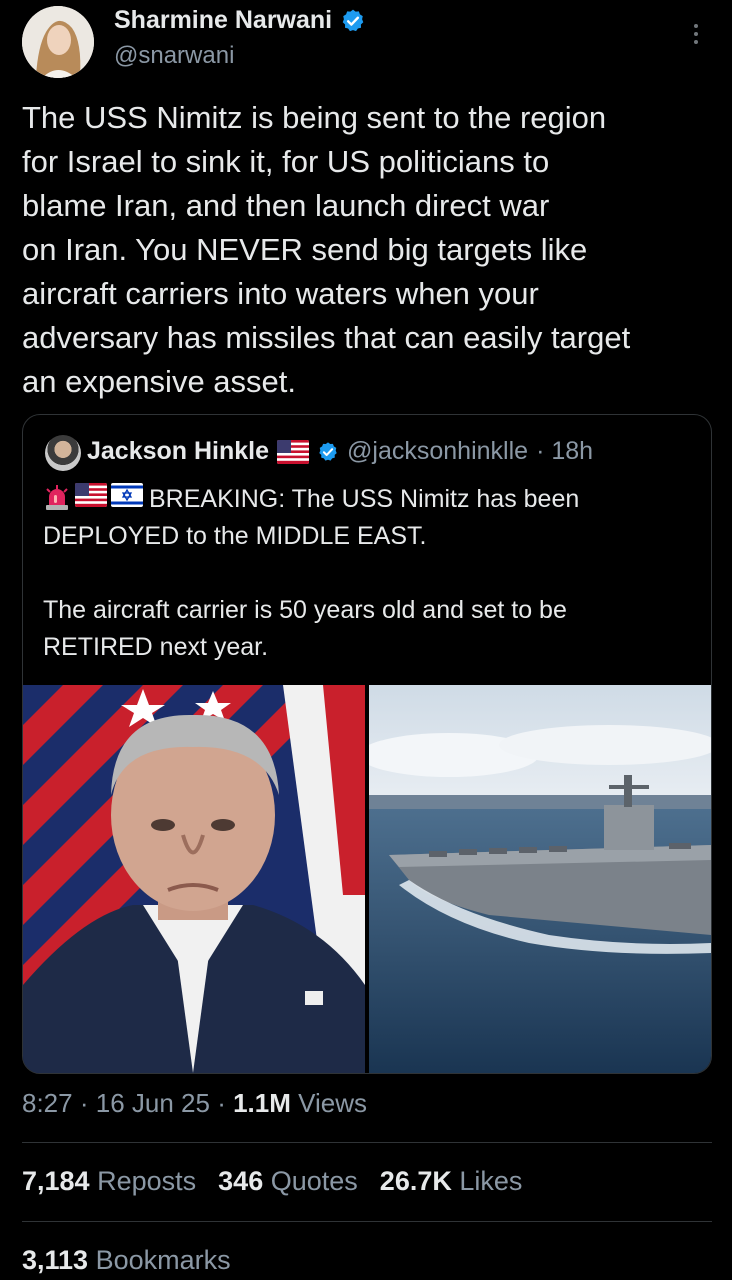 Image resolution: width=732 pixels, height=1280 pixels. Describe the element at coordinates (241, 1181) in the screenshot. I see `quotes-count: 346` at that location.